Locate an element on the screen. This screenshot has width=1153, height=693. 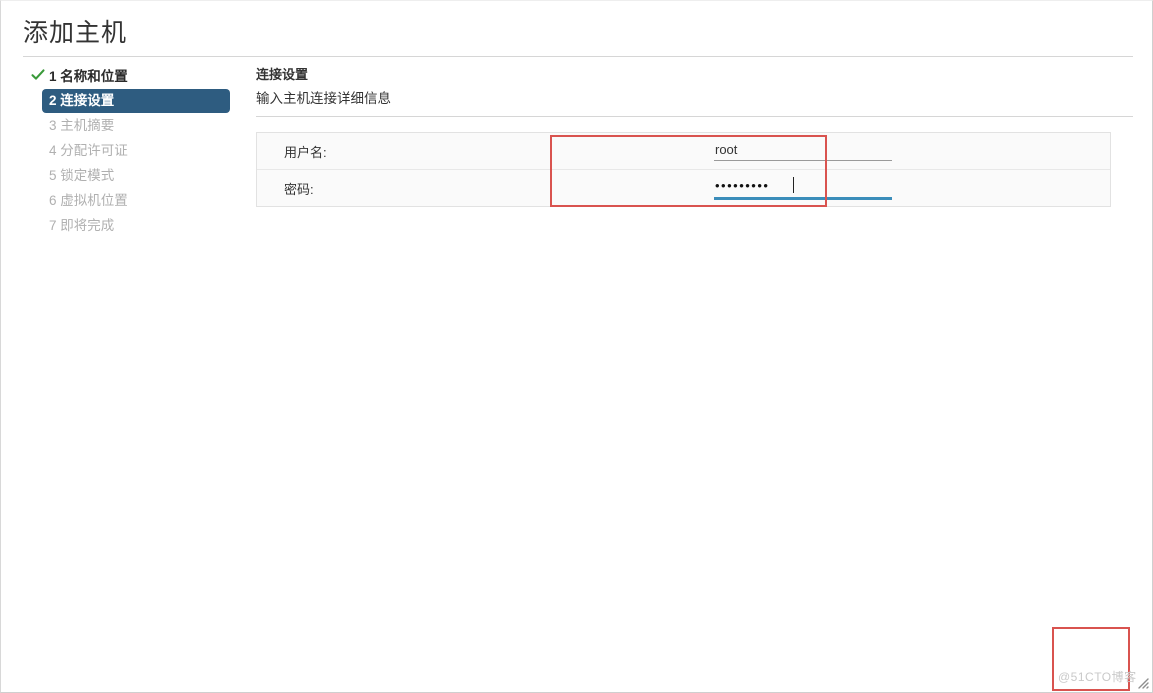
step-label: 6 虚拟机位置 is located at coordinates (88, 200).